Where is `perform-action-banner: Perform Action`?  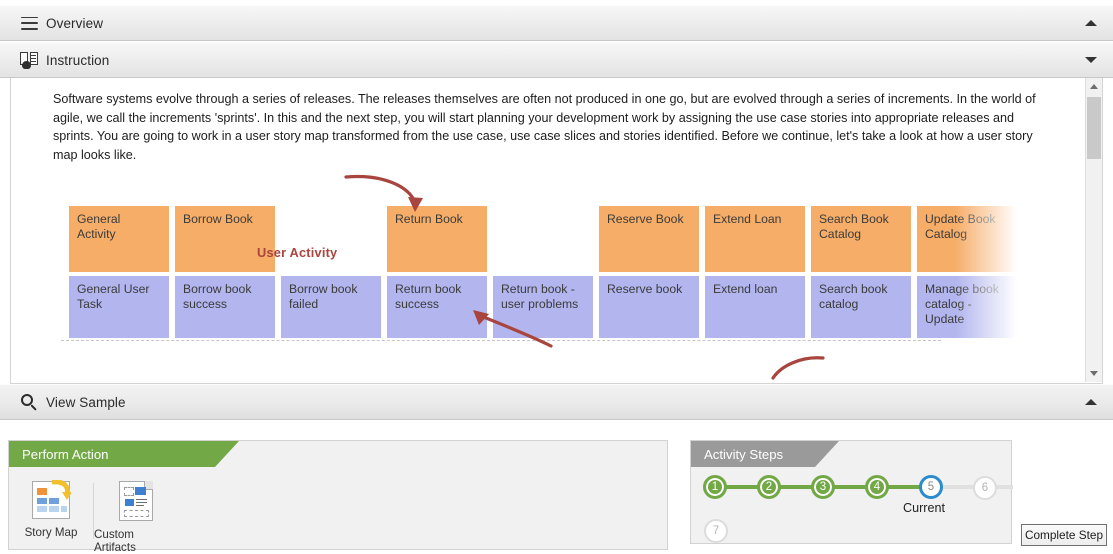
perform-action-banner: Perform Action is located at coordinates (112, 454).